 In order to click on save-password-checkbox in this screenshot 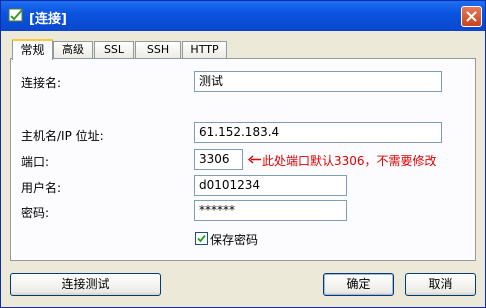, I will do `click(201, 238)`.